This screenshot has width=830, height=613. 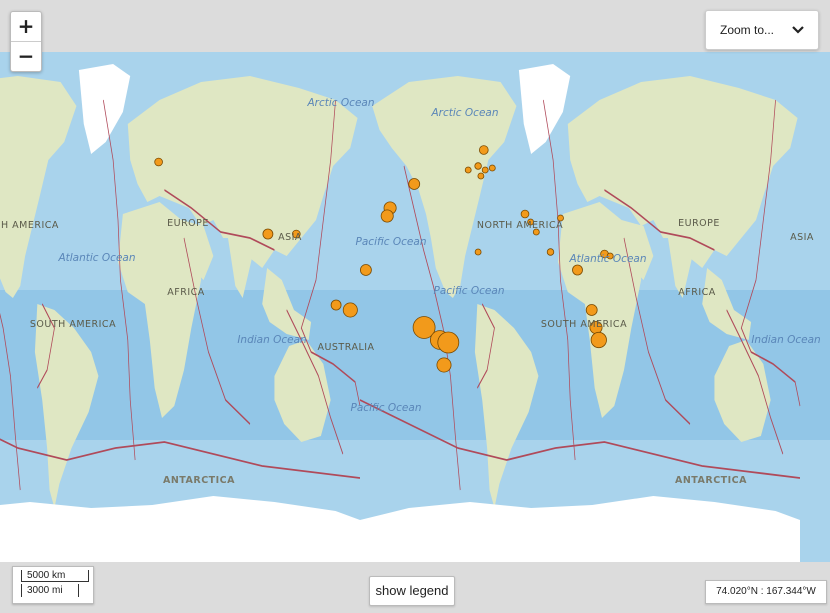 What do you see at coordinates (469, 291) in the screenshot?
I see `label-pacific-ocean-central: Pacific Ocean` at bounding box center [469, 291].